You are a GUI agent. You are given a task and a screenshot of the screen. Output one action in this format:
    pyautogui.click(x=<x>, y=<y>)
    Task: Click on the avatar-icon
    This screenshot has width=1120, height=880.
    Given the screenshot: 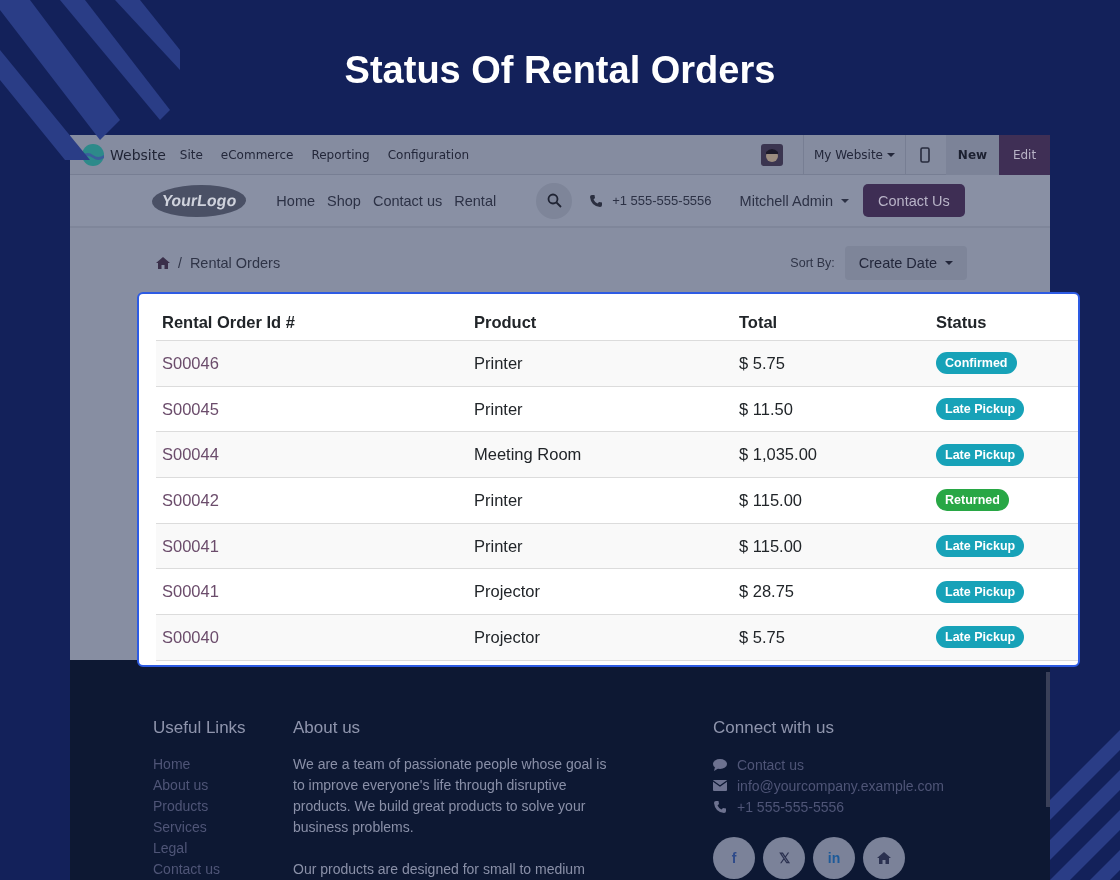 What is the action you would take?
    pyautogui.click(x=771, y=154)
    